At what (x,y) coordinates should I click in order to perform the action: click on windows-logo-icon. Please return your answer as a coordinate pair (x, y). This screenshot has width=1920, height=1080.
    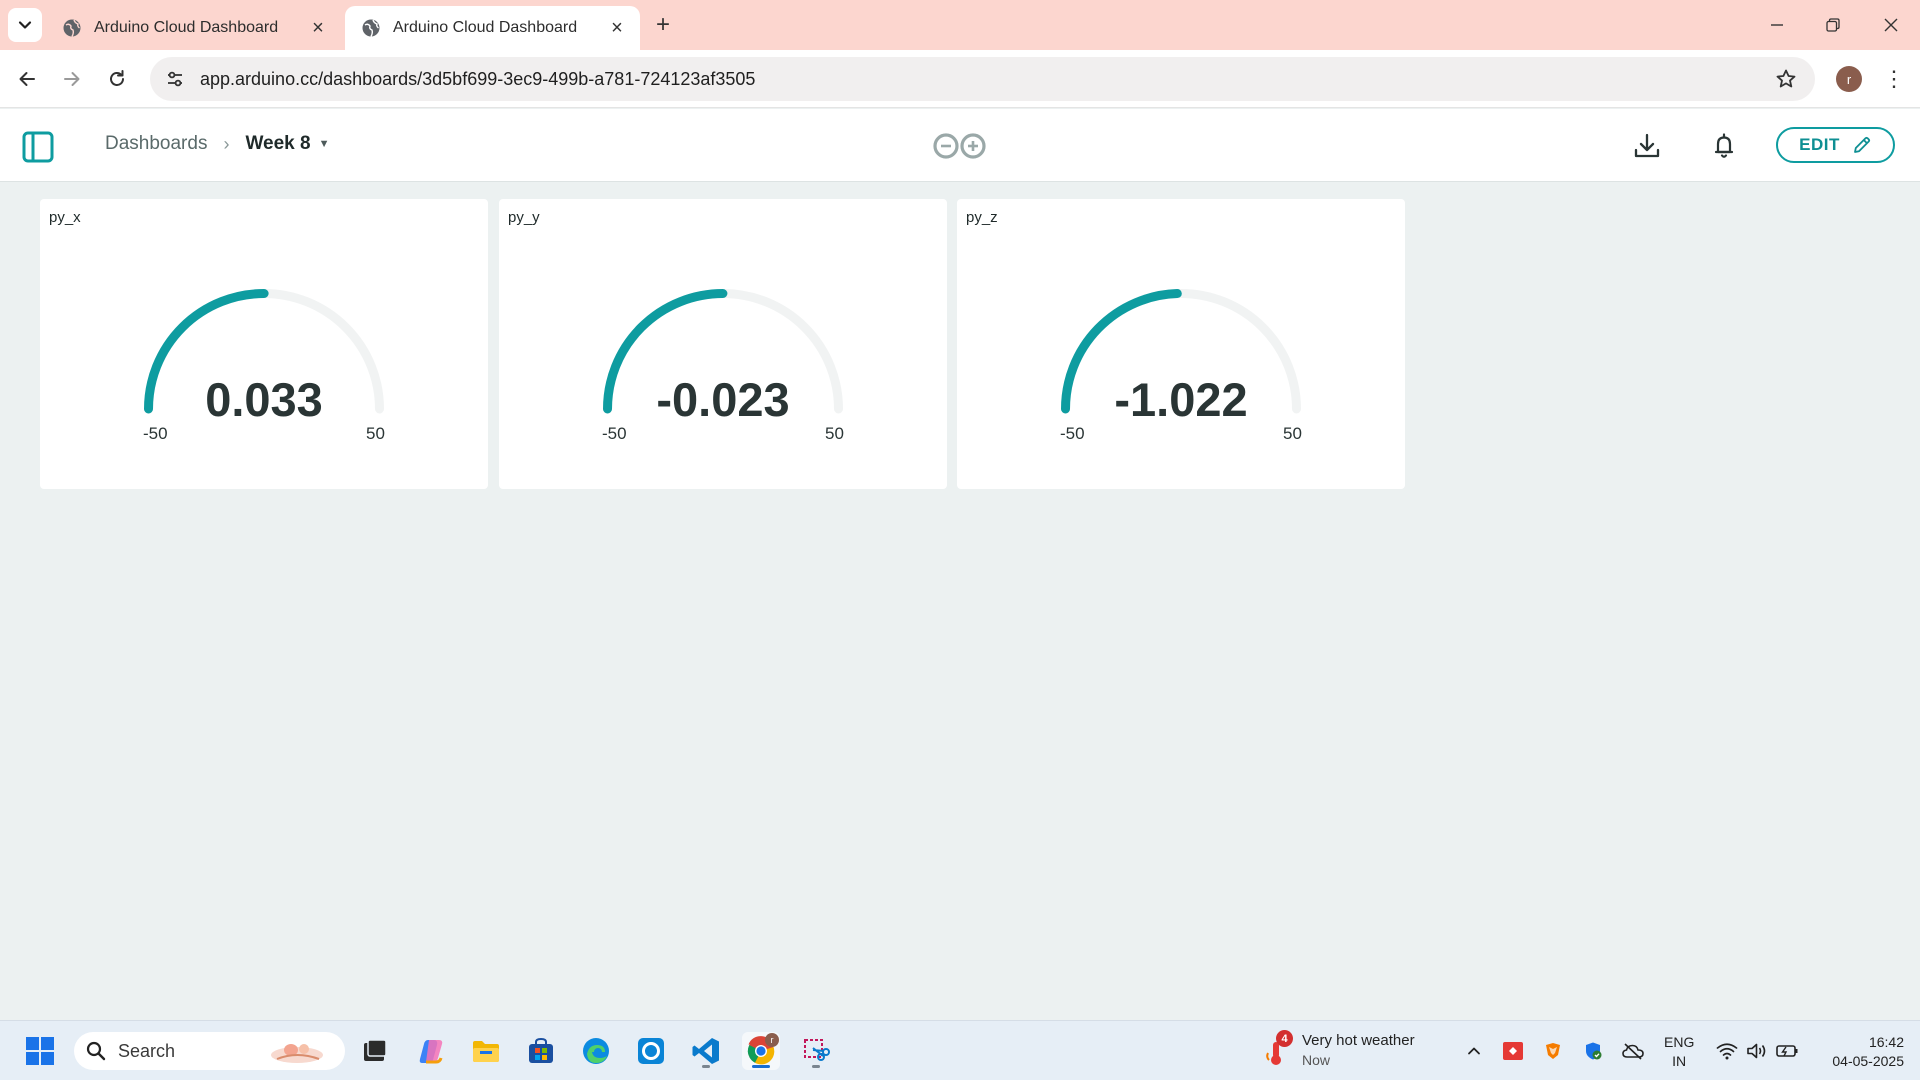
    Looking at the image, I should click on (40, 1051).